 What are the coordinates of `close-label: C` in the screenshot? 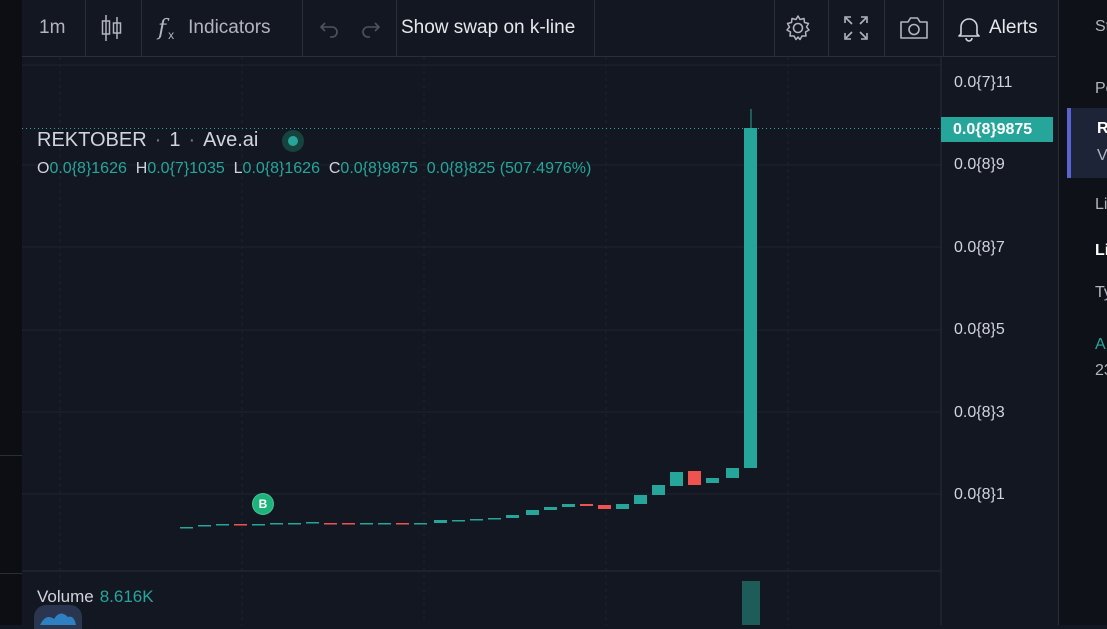 It's located at (334, 168).